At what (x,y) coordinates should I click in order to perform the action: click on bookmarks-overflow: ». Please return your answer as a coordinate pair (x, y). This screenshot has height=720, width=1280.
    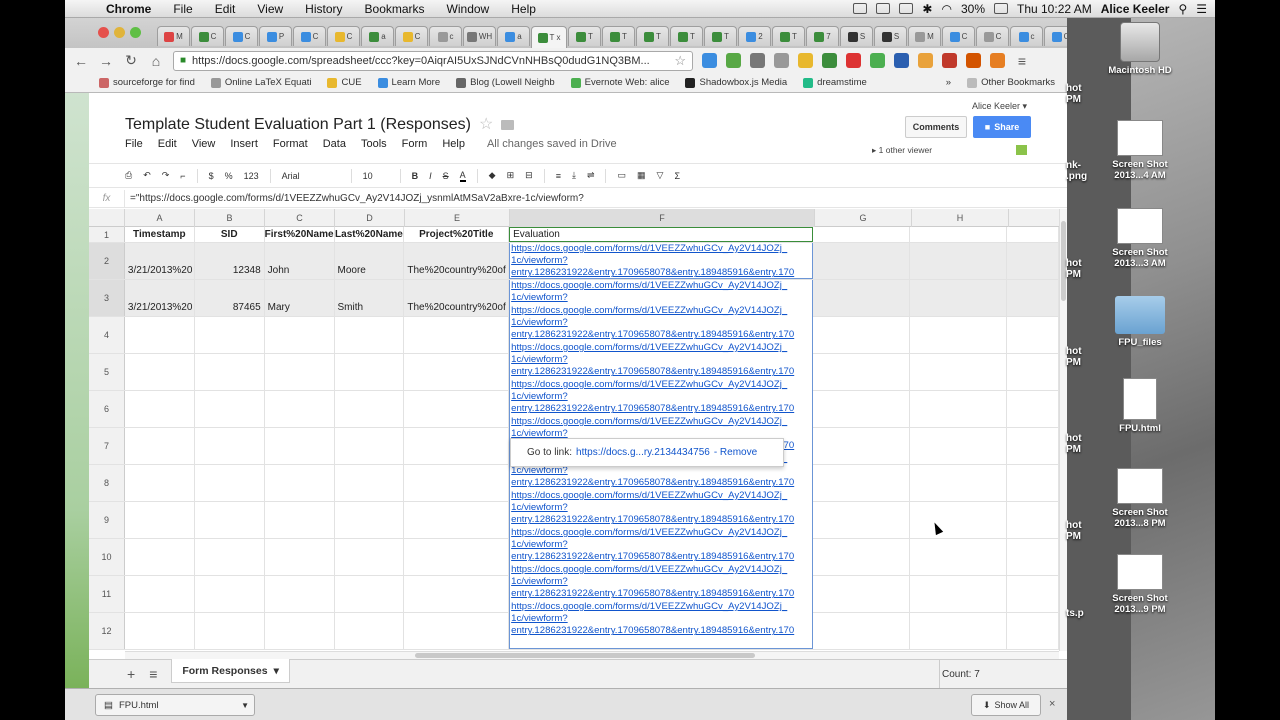
    Looking at the image, I should click on (948, 82).